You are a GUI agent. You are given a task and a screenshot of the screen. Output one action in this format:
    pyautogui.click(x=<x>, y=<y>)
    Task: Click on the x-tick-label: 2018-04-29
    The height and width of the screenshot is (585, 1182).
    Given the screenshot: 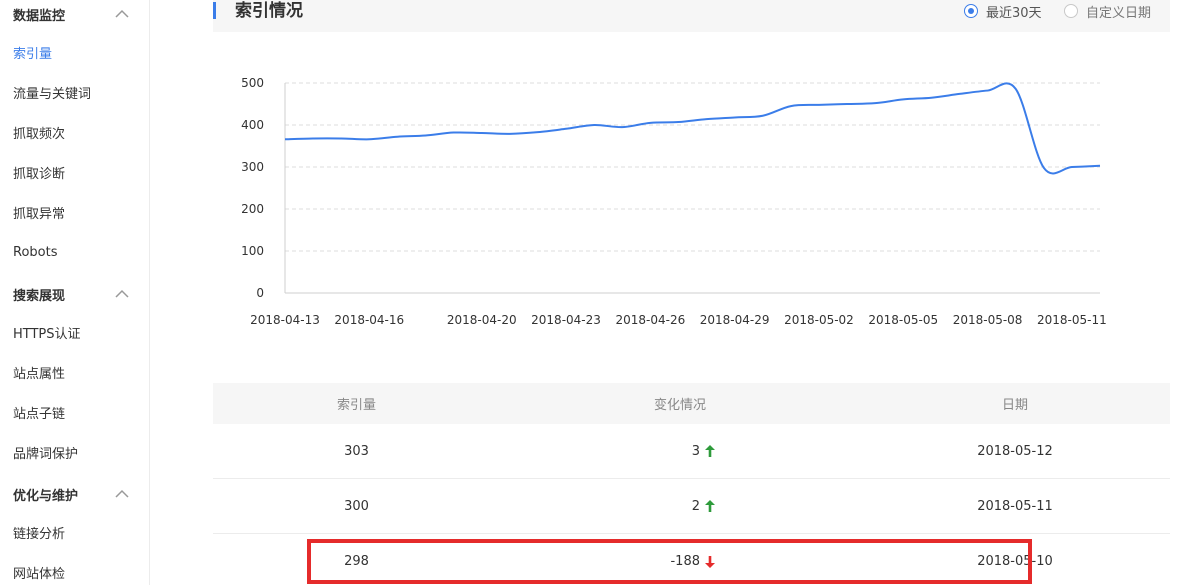 What is the action you would take?
    pyautogui.click(x=735, y=320)
    